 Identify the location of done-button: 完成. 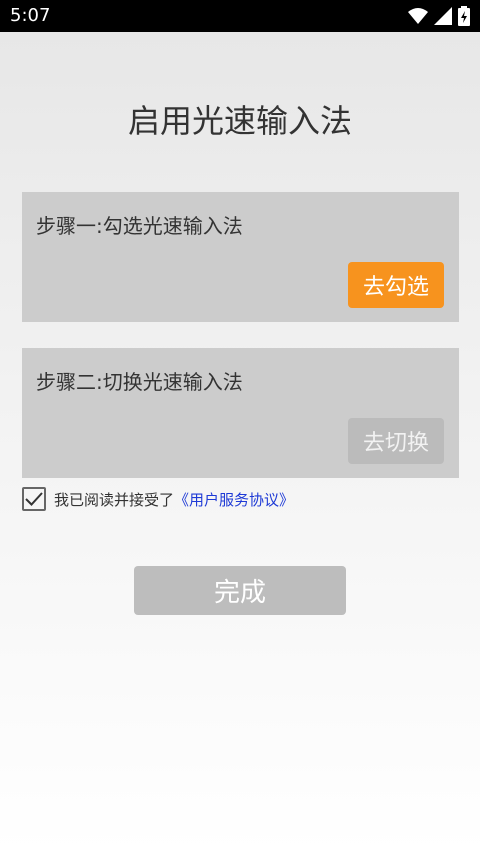
(240, 590).